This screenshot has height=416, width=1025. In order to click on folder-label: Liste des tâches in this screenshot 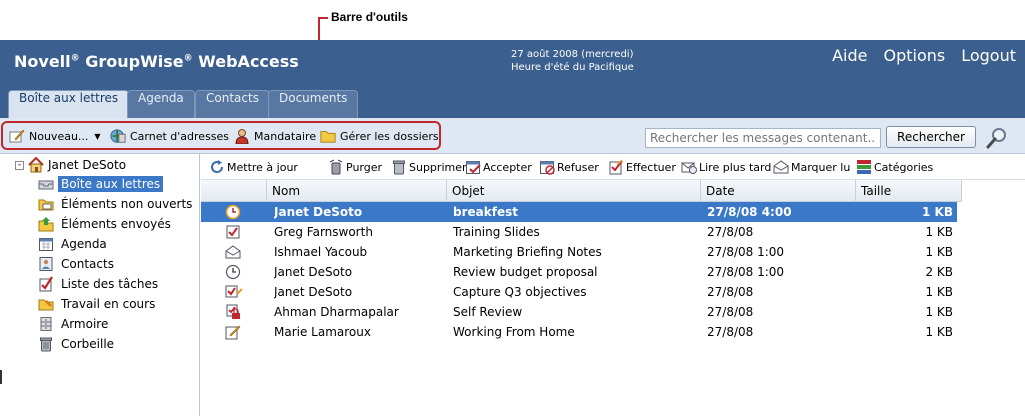, I will do `click(110, 284)`.